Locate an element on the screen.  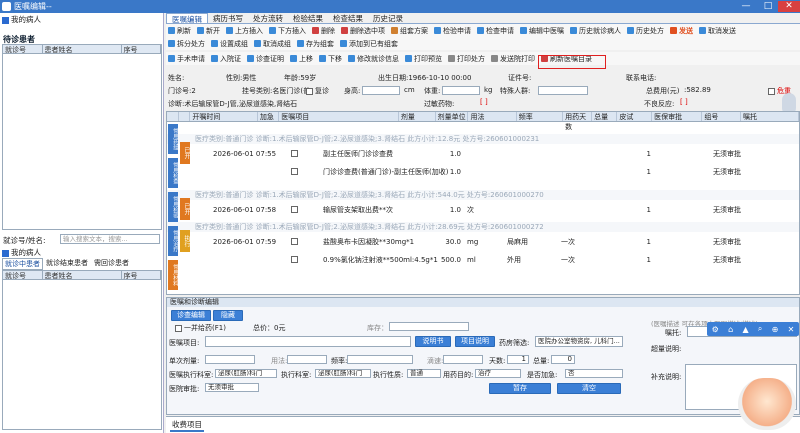
toolbar1-button-10: 历史就诊病人 is located at coordinates (595, 30).